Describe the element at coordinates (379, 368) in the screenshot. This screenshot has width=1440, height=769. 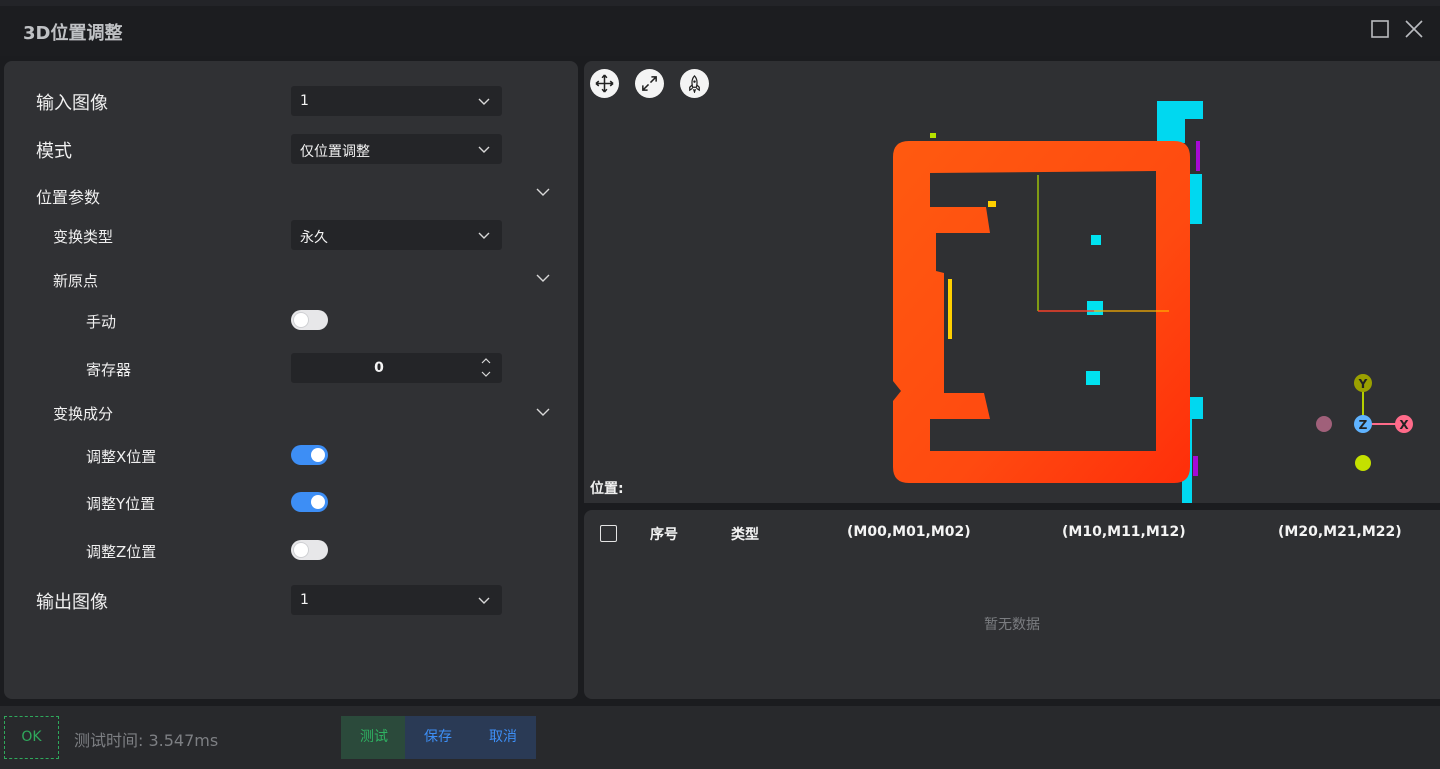
I see `register-value: 0` at that location.